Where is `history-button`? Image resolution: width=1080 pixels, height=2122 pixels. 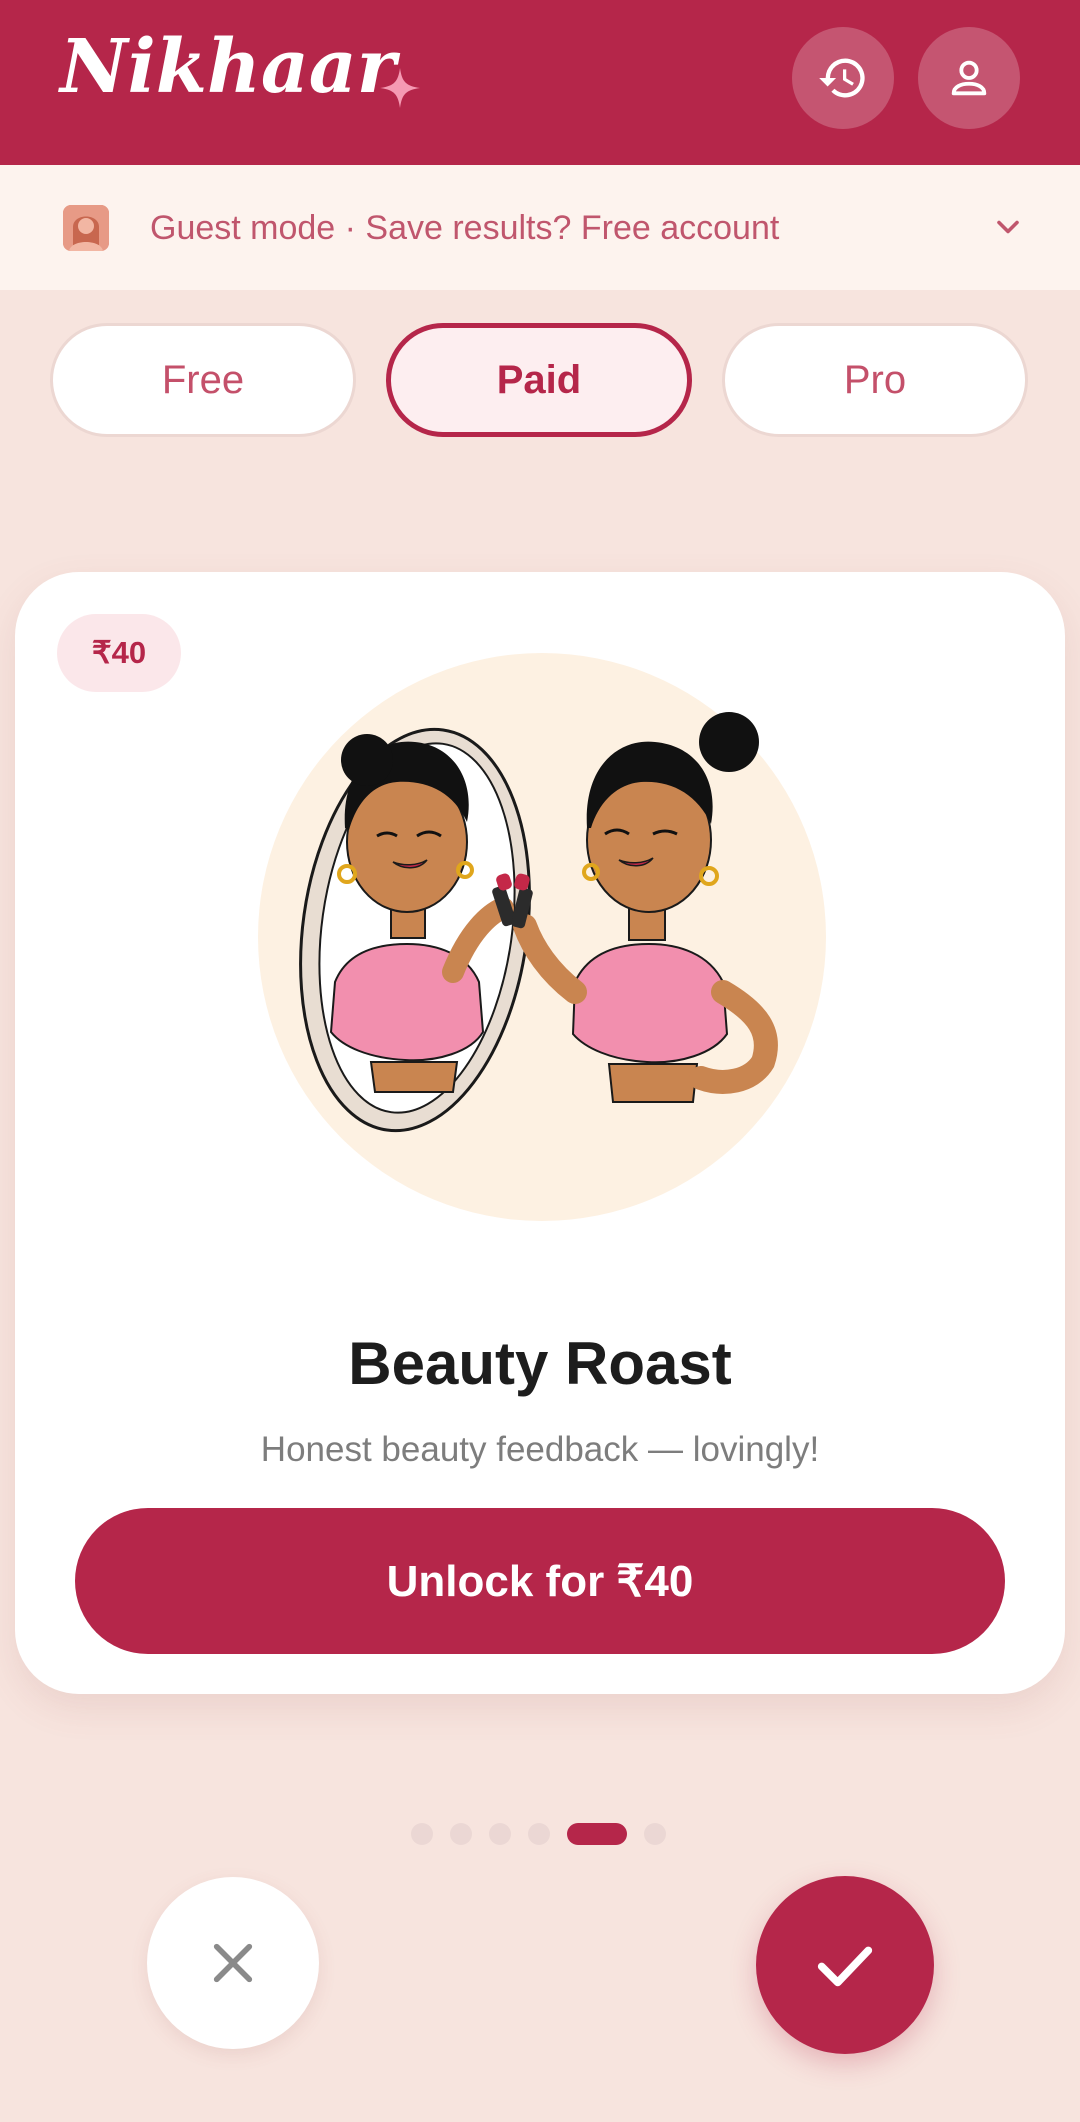
history-button is located at coordinates (843, 78).